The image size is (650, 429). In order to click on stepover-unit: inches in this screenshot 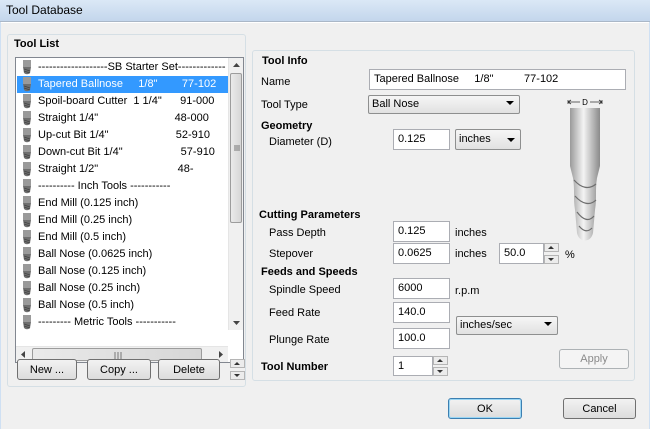, I will do `click(471, 254)`.